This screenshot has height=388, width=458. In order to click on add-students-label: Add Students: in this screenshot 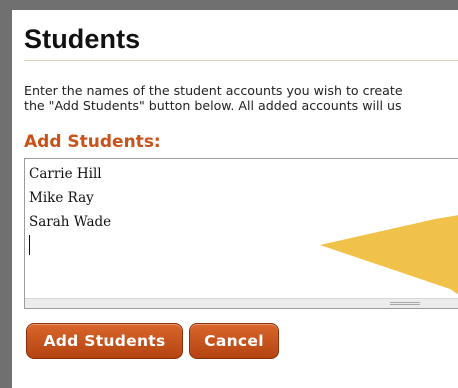, I will do `click(92, 142)`.